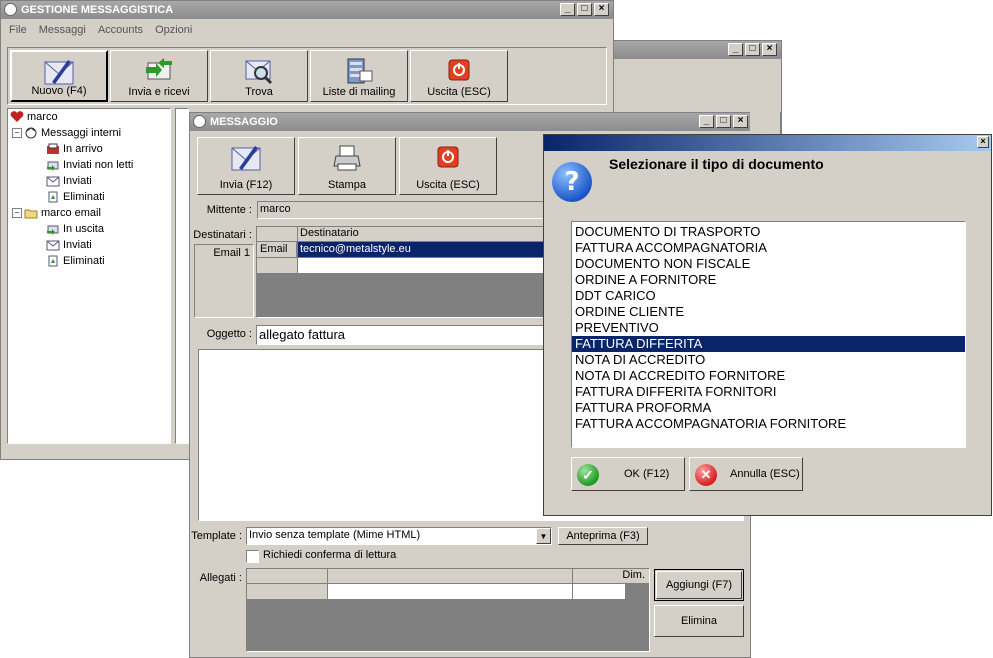 The height and width of the screenshot is (658, 993). I want to click on tree-node-deleted: Eliminati, so click(75, 197).